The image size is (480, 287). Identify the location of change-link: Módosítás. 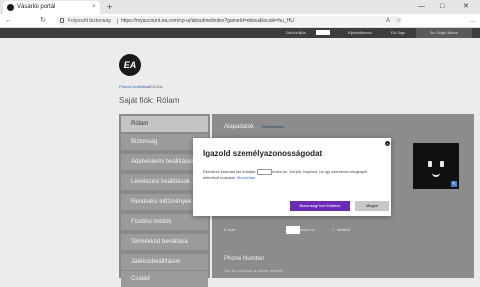
(246, 177).